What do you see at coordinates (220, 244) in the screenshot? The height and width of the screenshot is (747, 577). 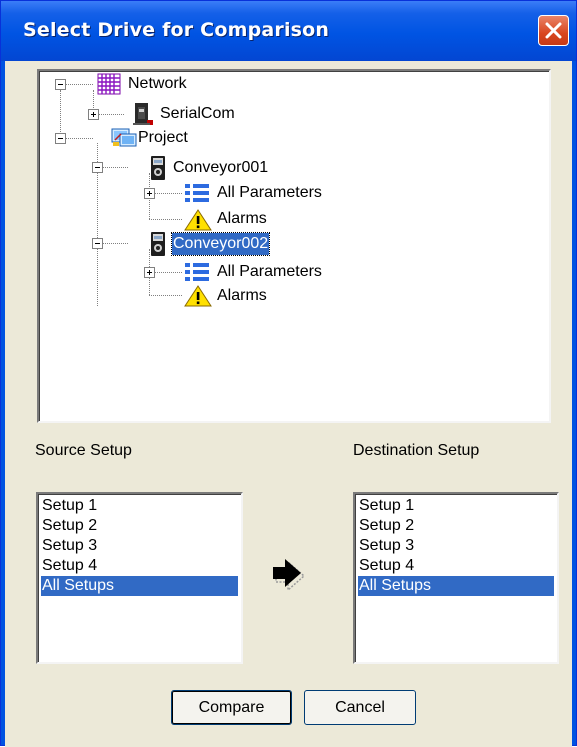 I see `tree-item-conveyor002: Conveyor002` at bounding box center [220, 244].